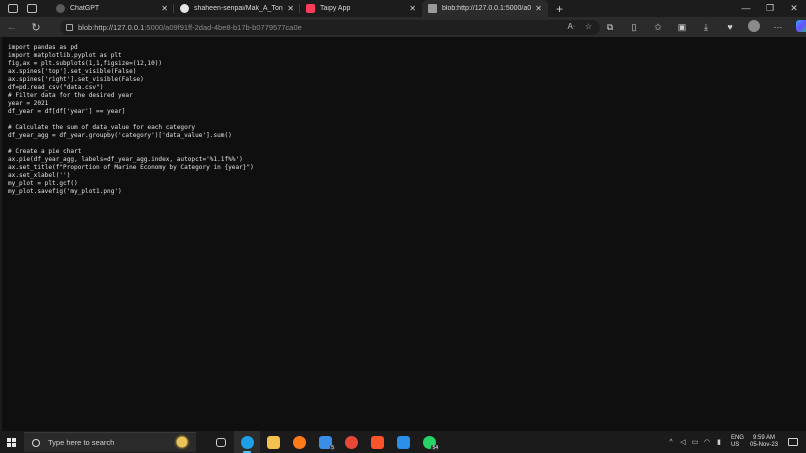 This screenshot has width=806, height=453. Describe the element at coordinates (69, 27) in the screenshot. I see `page-info-icon` at that location.